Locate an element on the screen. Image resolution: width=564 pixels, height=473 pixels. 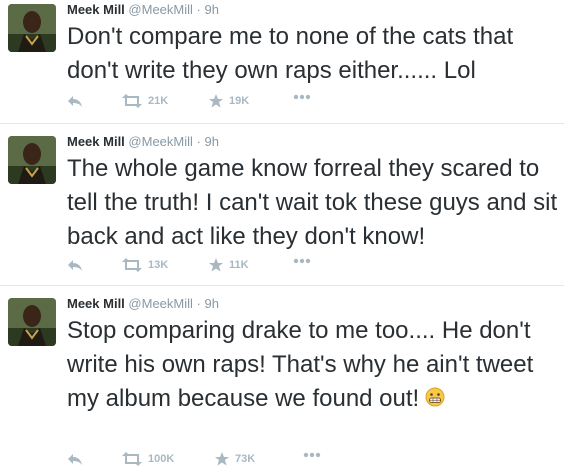
tweet-actions: 13K 11K is located at coordinates (217, 268).